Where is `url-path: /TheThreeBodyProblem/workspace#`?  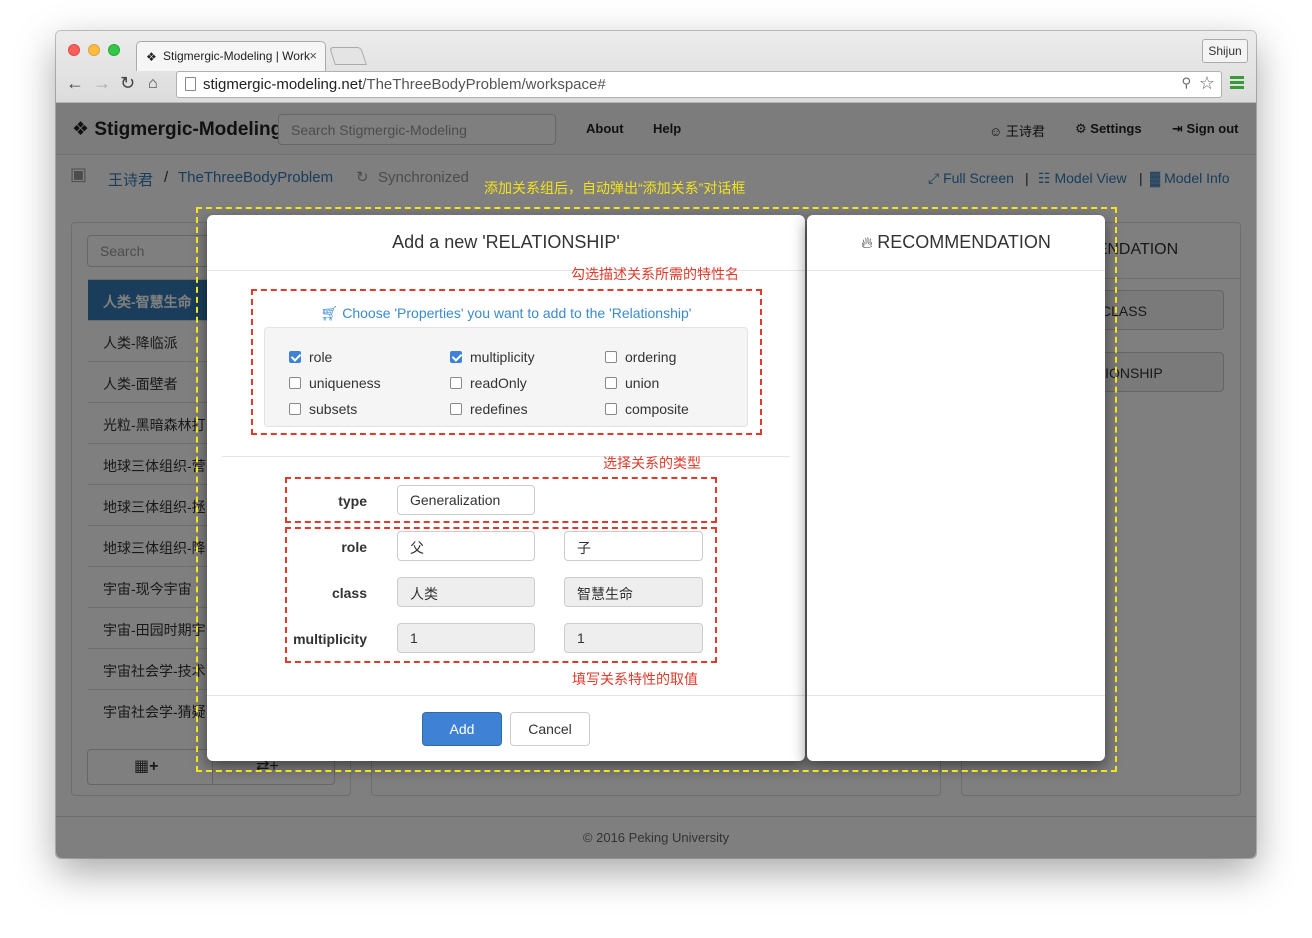 url-path: /TheThreeBodyProblem/workspace# is located at coordinates (484, 84).